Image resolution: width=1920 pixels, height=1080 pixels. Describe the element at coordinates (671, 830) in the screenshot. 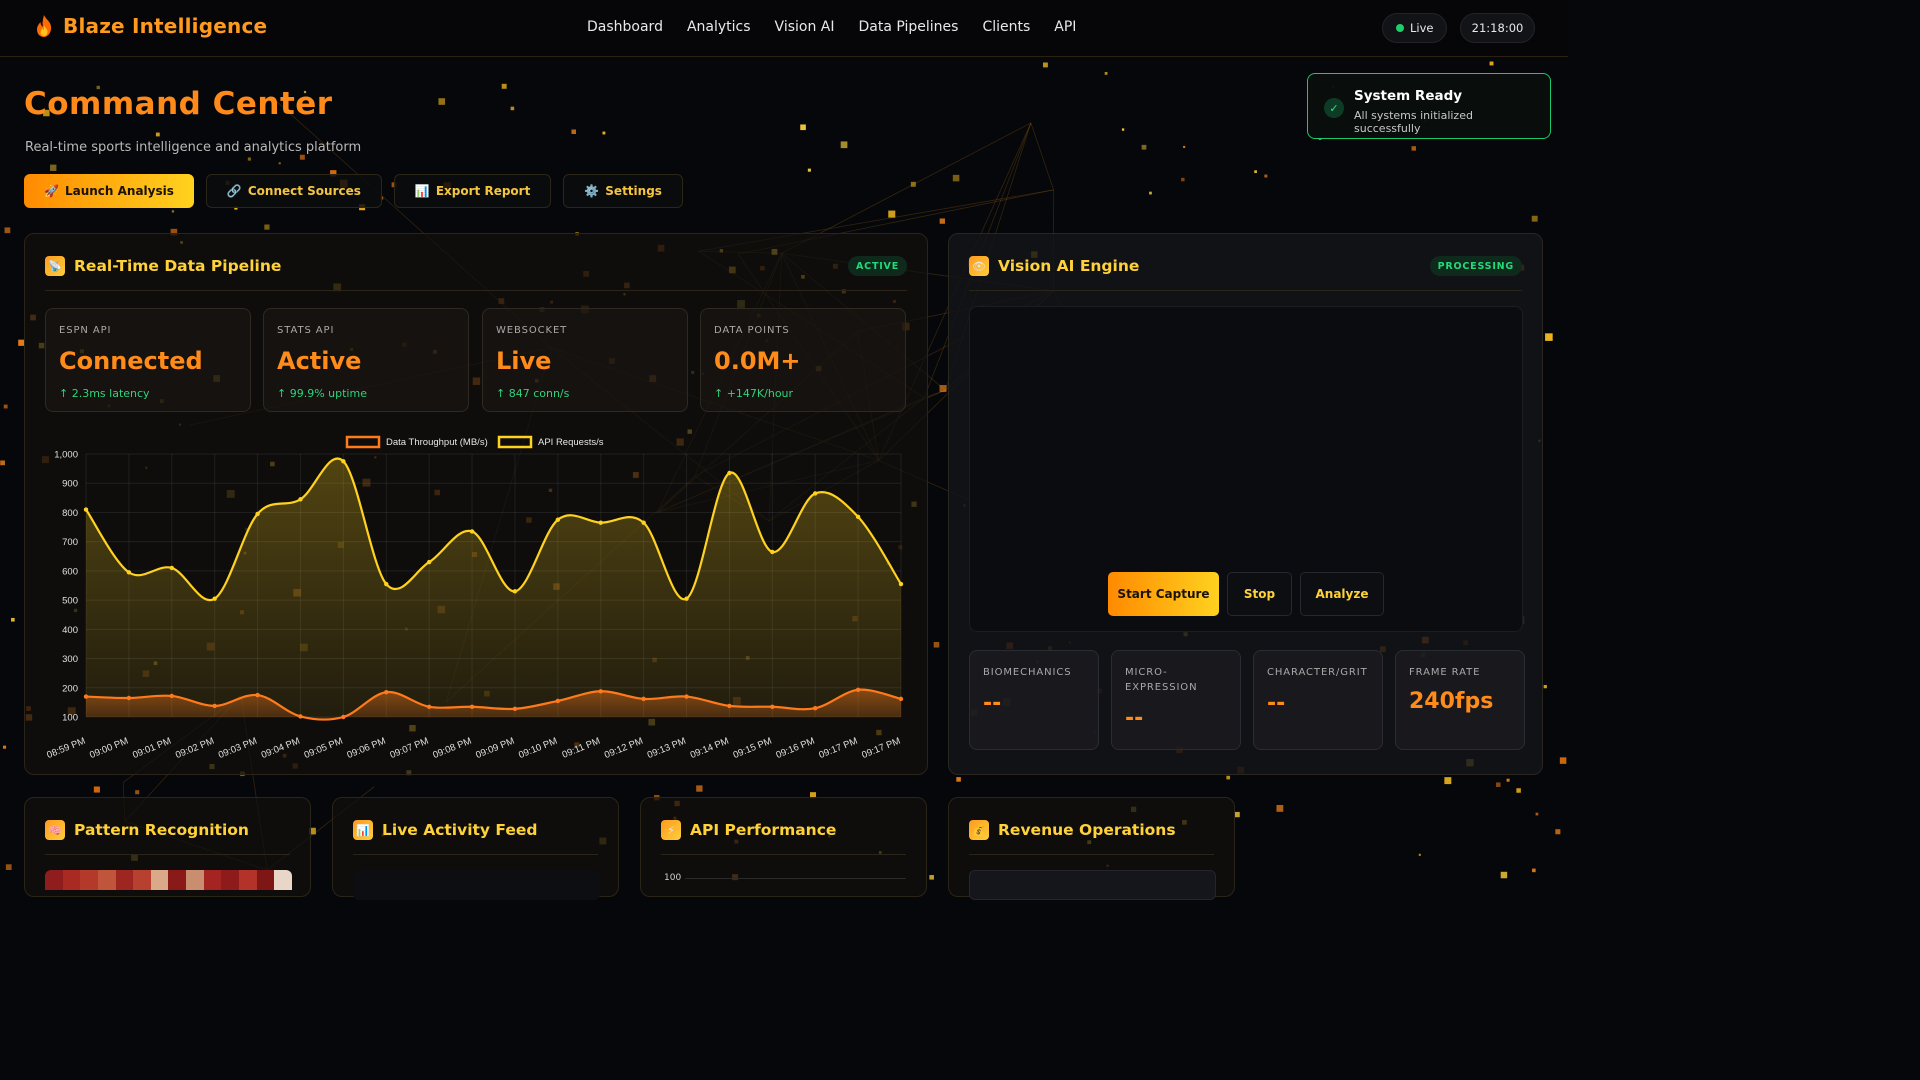

I see `lightning-icon: ⚡` at that location.